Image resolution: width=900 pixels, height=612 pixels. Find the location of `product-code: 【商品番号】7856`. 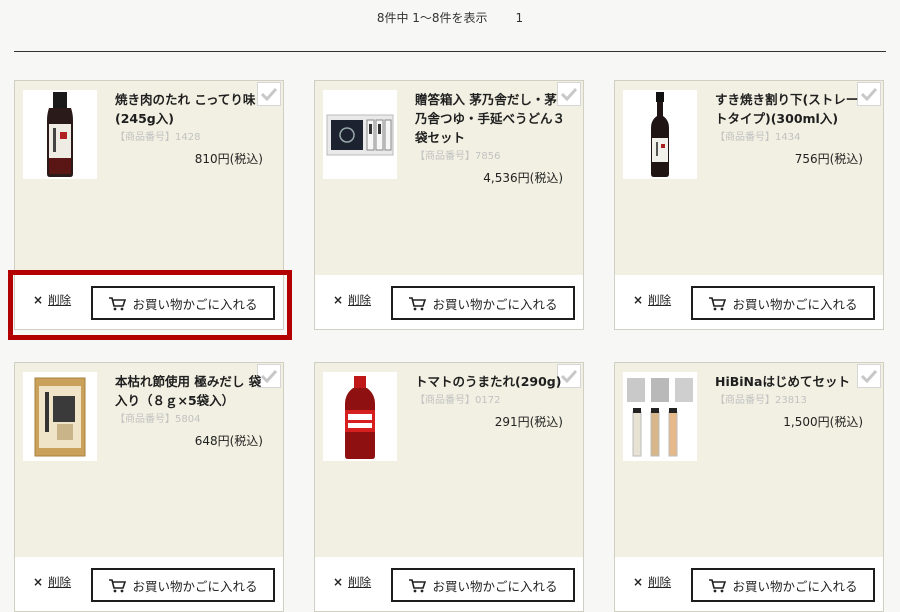

product-code: 【商品番号】7856 is located at coordinates (458, 156).